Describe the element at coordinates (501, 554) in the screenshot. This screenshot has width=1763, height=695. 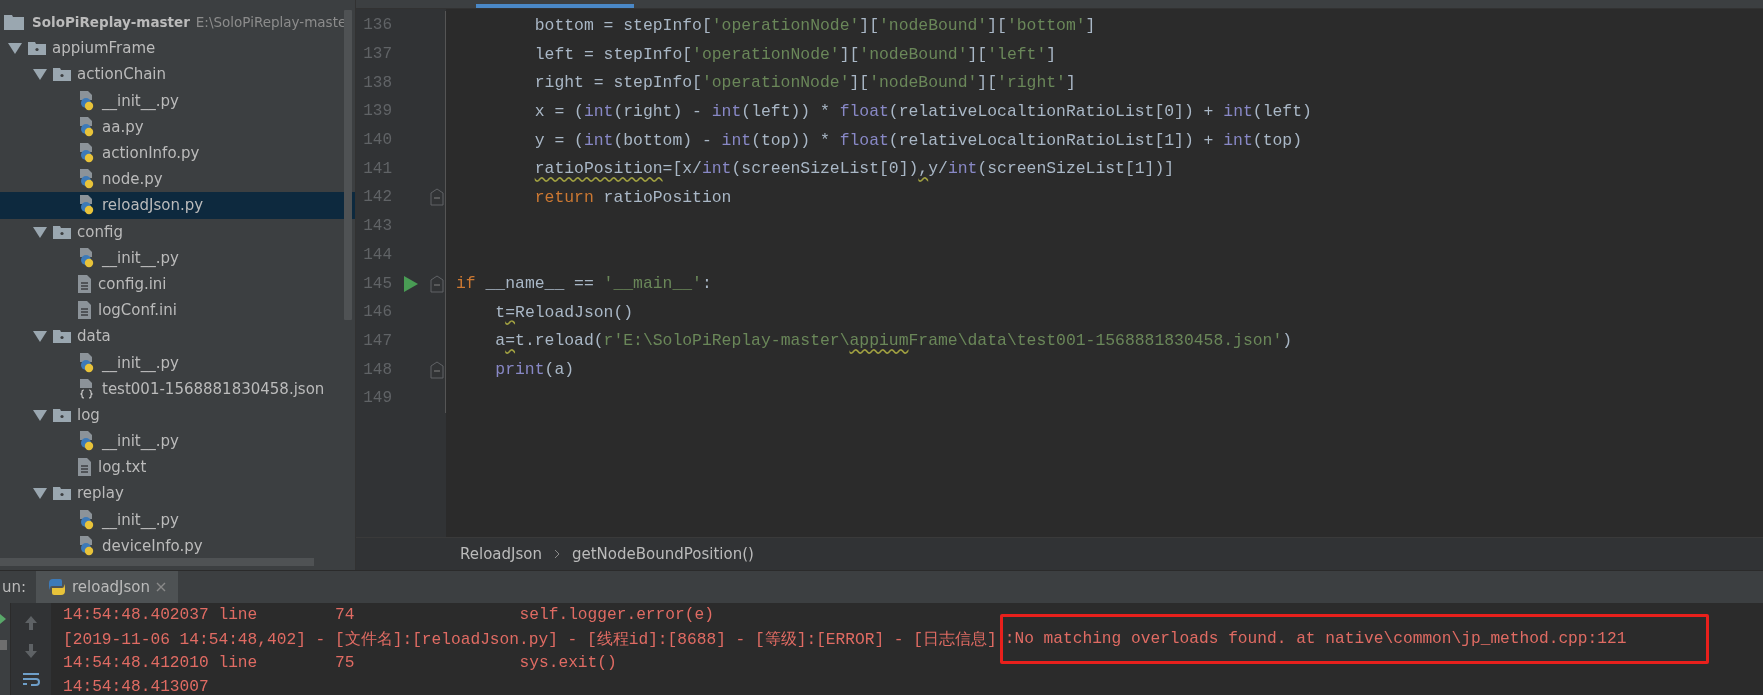
I see `breadcrumb: ReloadJson` at that location.